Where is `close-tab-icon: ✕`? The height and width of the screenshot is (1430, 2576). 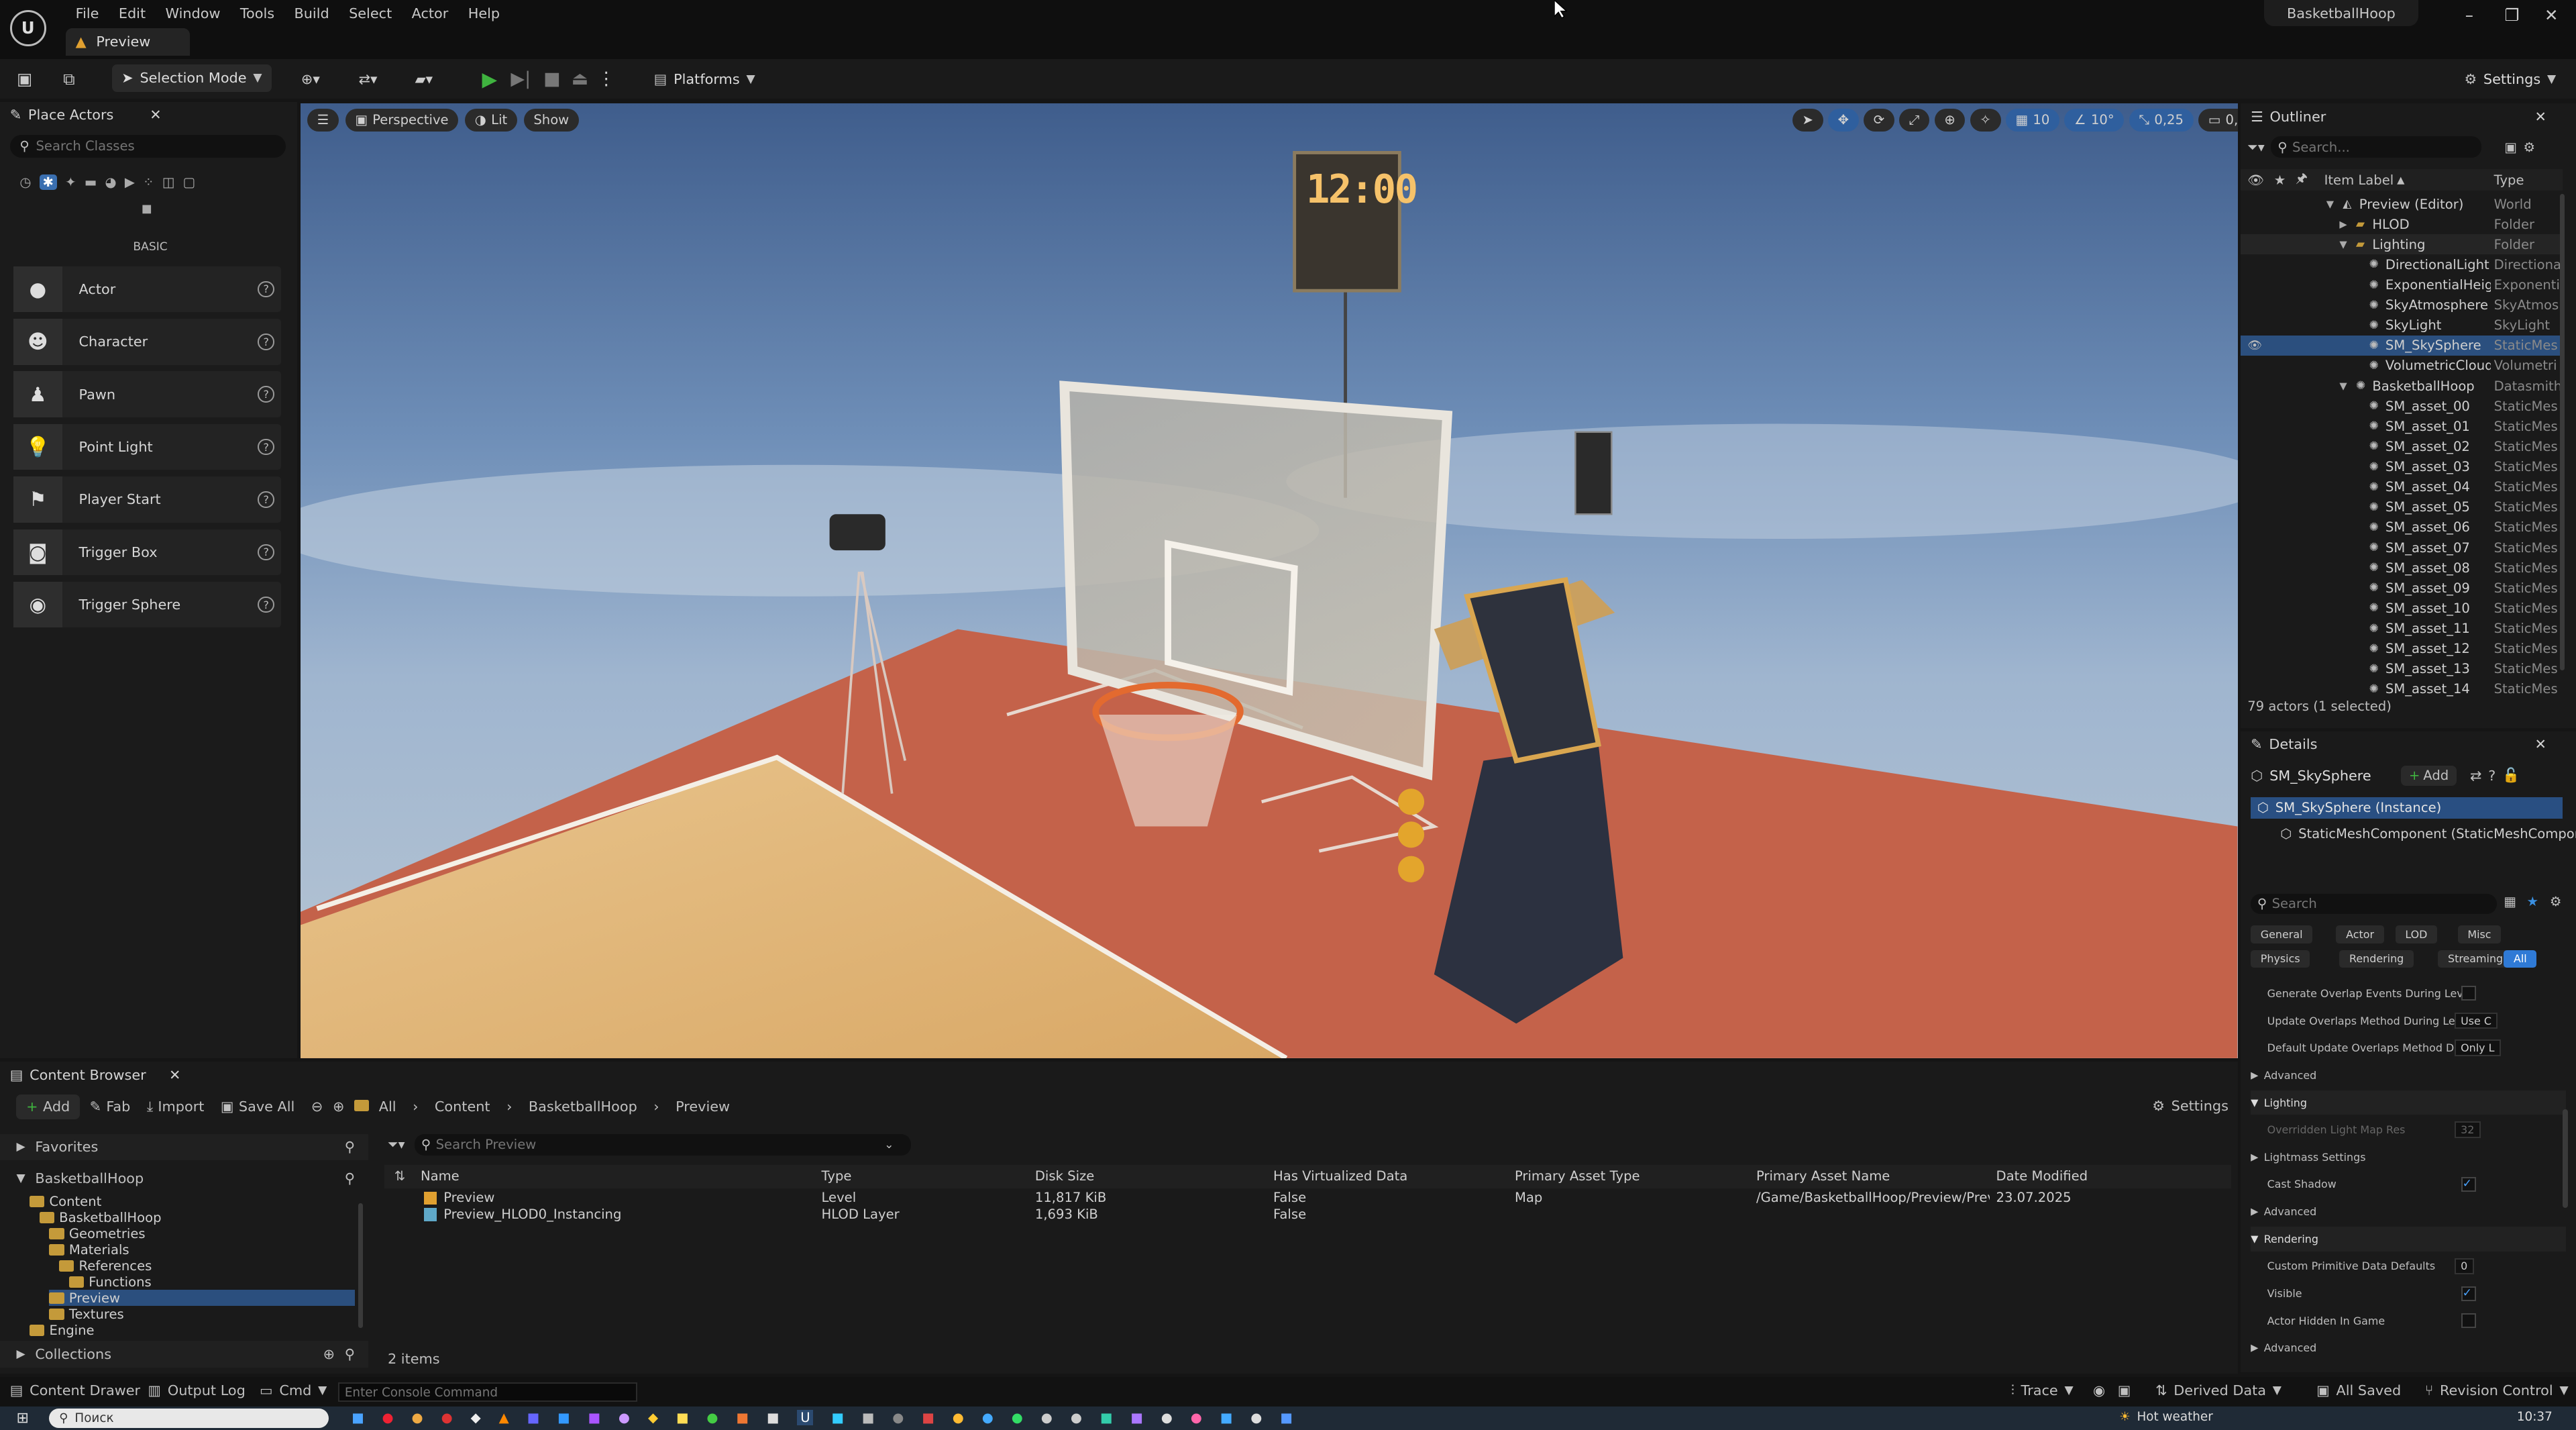 close-tab-icon: ✕ is located at coordinates (2540, 117).